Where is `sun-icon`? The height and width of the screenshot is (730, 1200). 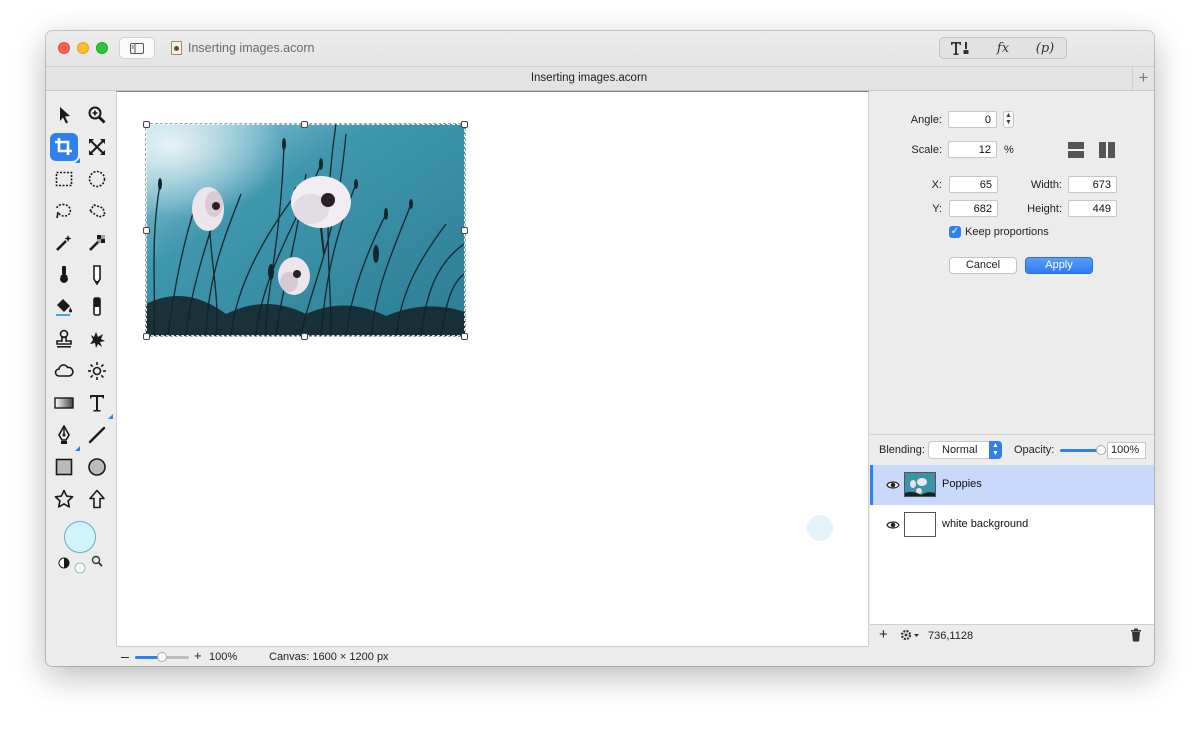
sun-icon is located at coordinates (97, 371).